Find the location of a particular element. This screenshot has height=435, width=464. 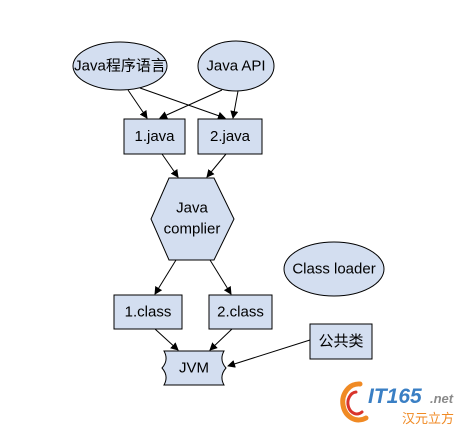

class1-label: 1.class is located at coordinates (148, 312).